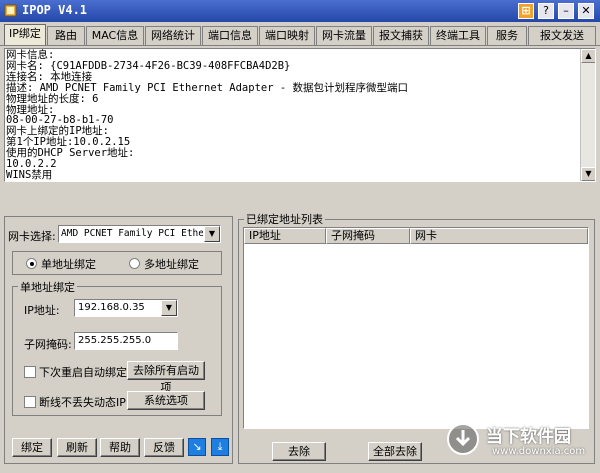 The width and height of the screenshot is (600, 473). Describe the element at coordinates (47, 287) in the screenshot. I see `single-bind-group-title: 单地址绑定` at that location.